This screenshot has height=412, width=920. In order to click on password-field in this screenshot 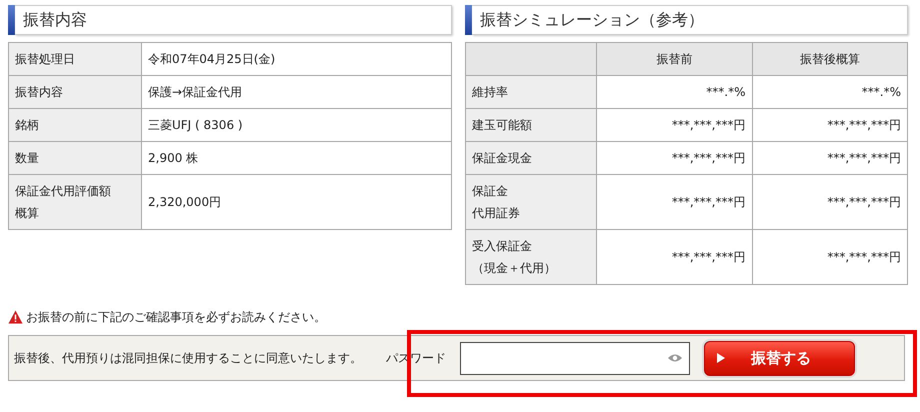, I will do `click(575, 358)`.